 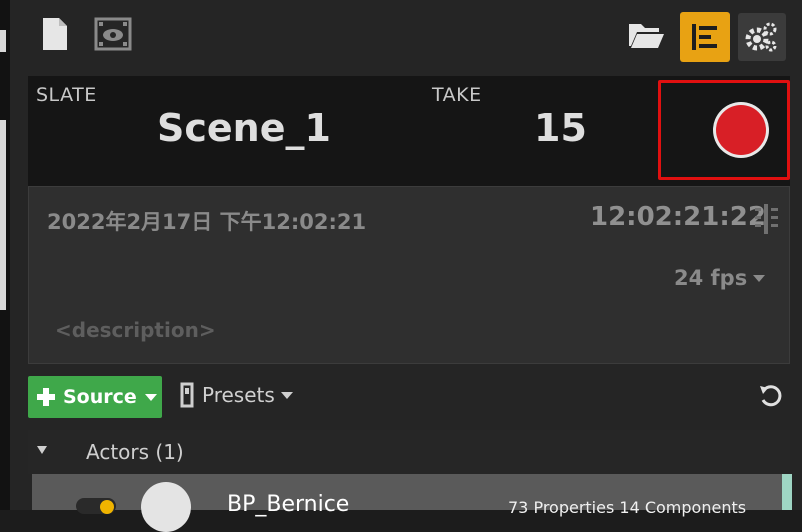 What do you see at coordinates (767, 219) in the screenshot?
I see `timecode-bars-icon` at bounding box center [767, 219].